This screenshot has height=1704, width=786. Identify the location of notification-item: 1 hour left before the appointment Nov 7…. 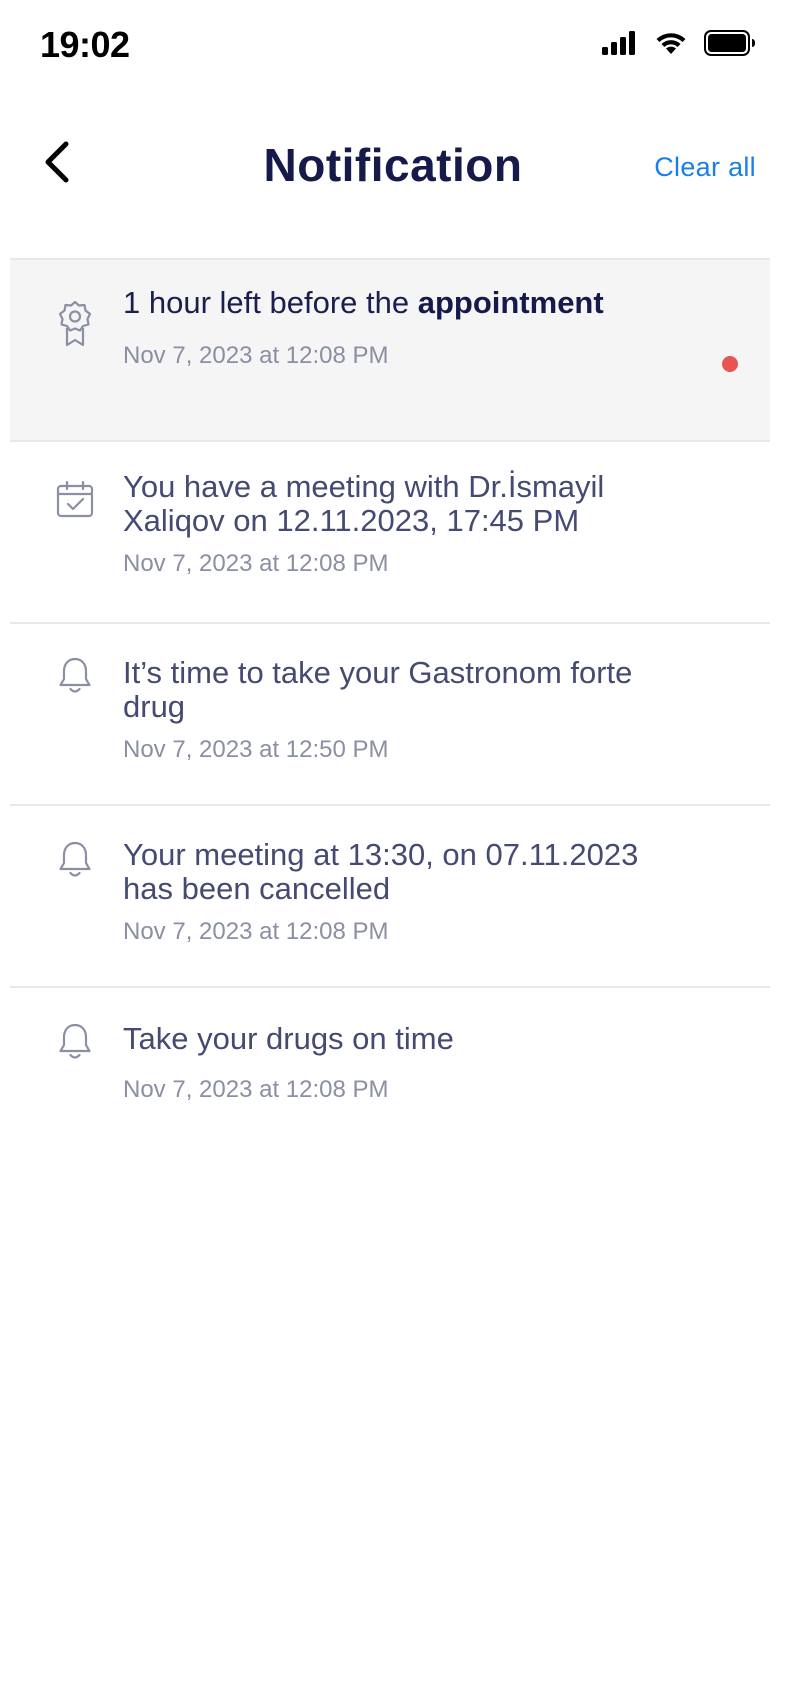
(390, 351).